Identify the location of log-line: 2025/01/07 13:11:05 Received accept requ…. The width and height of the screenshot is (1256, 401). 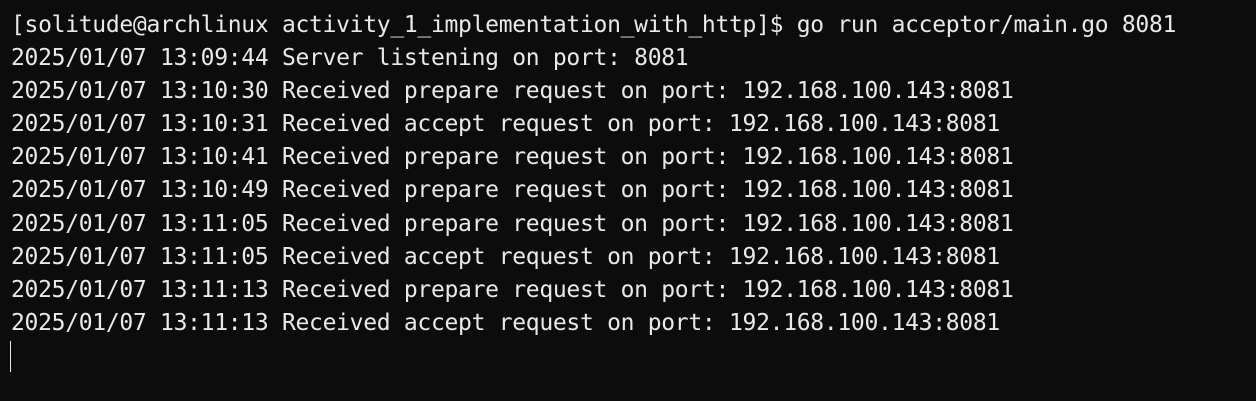
(505, 256).